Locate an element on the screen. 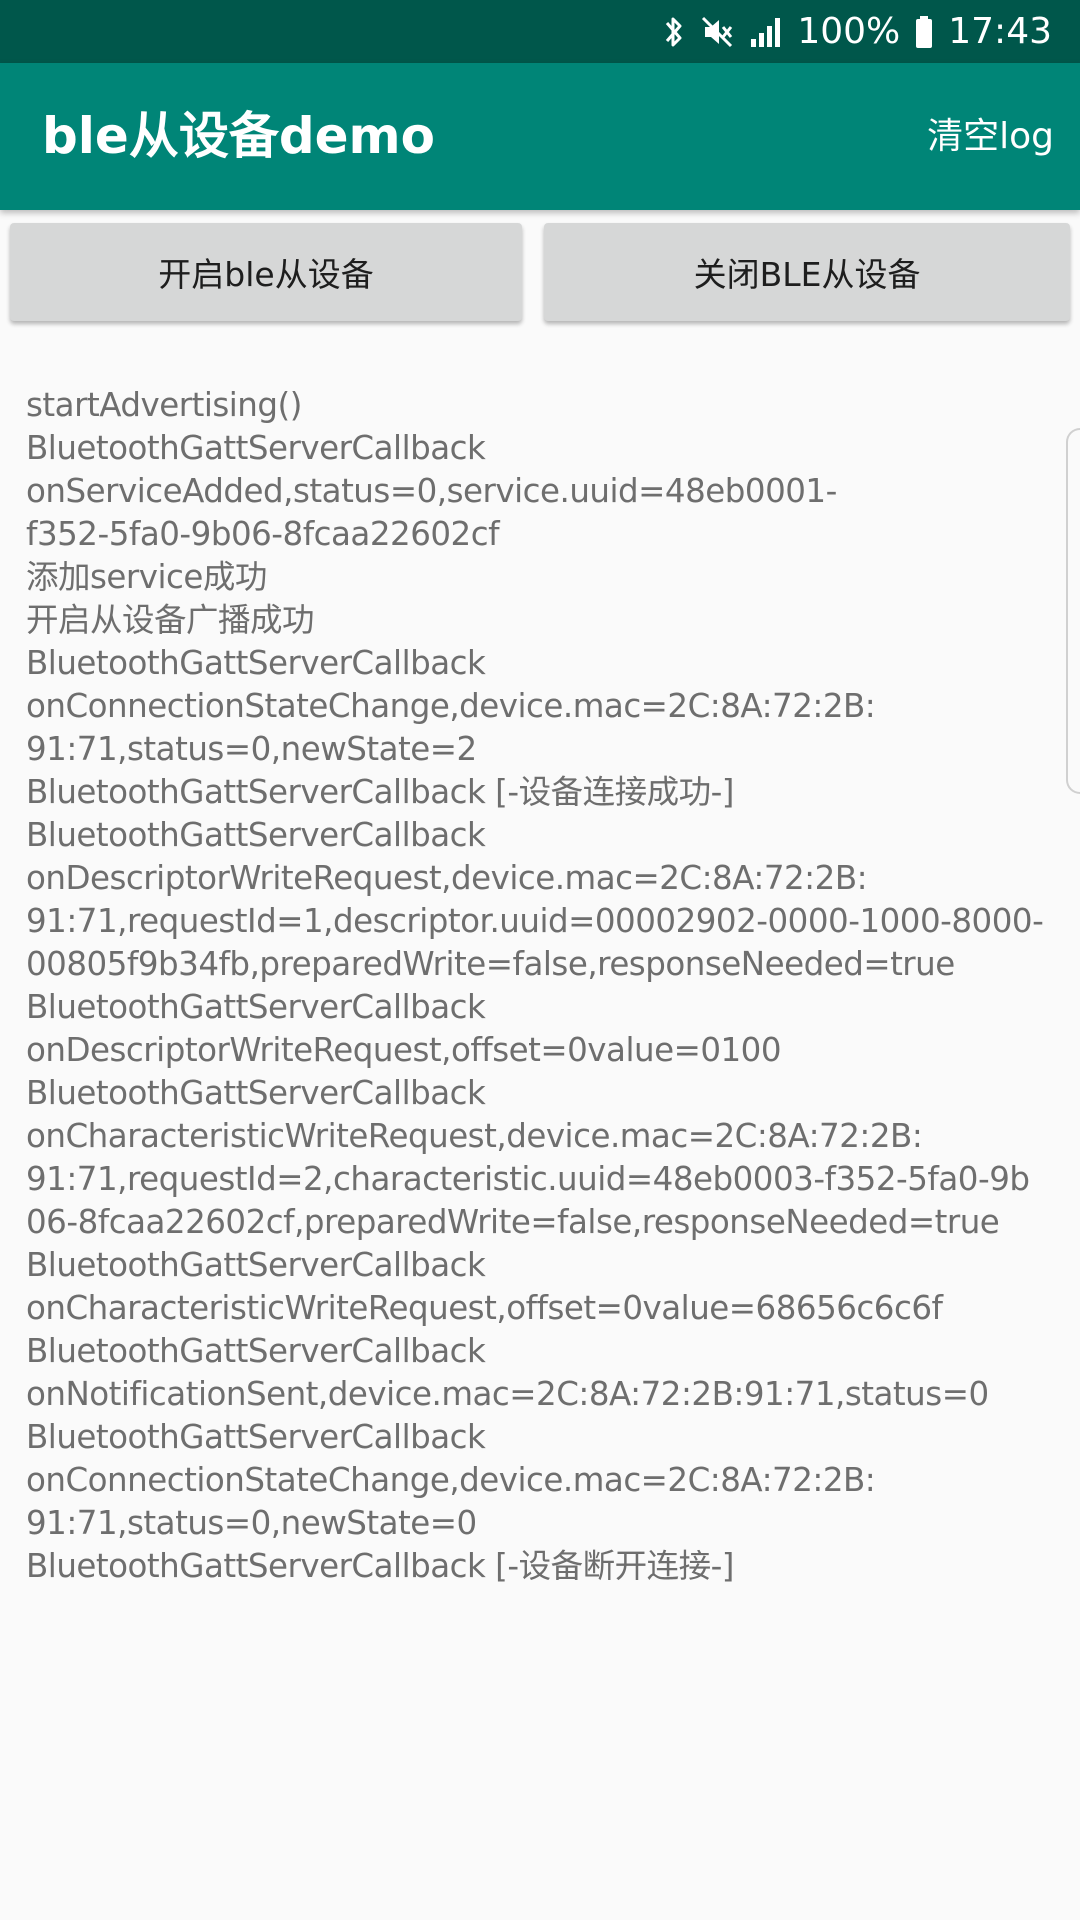 The height and width of the screenshot is (1920, 1080). status-icons: 100% 17:43 is located at coordinates (857, 31).